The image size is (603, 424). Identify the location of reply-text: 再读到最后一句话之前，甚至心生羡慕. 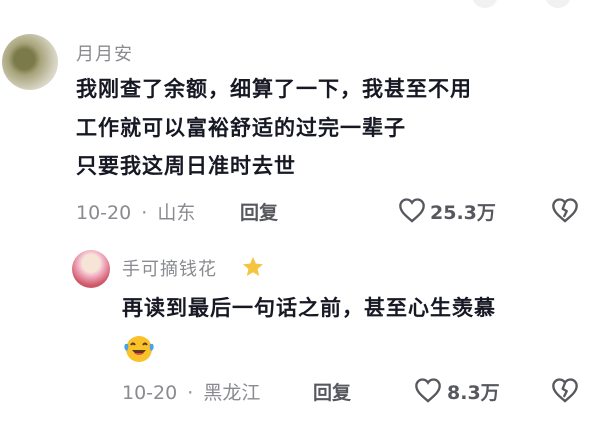
(309, 308).